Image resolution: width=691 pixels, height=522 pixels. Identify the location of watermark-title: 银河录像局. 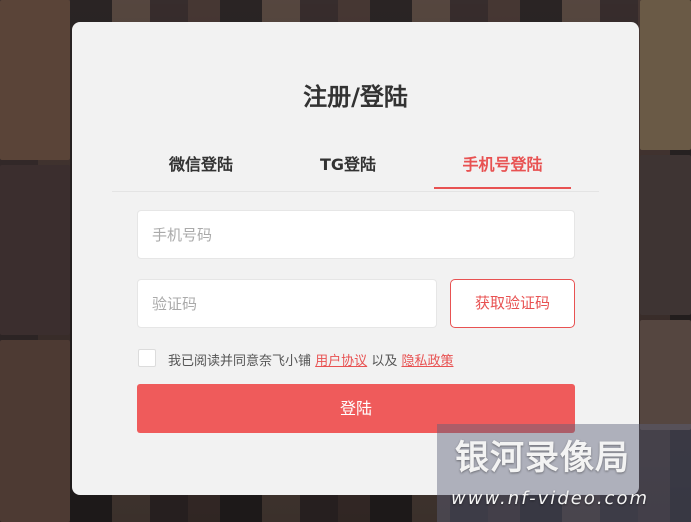
(542, 458).